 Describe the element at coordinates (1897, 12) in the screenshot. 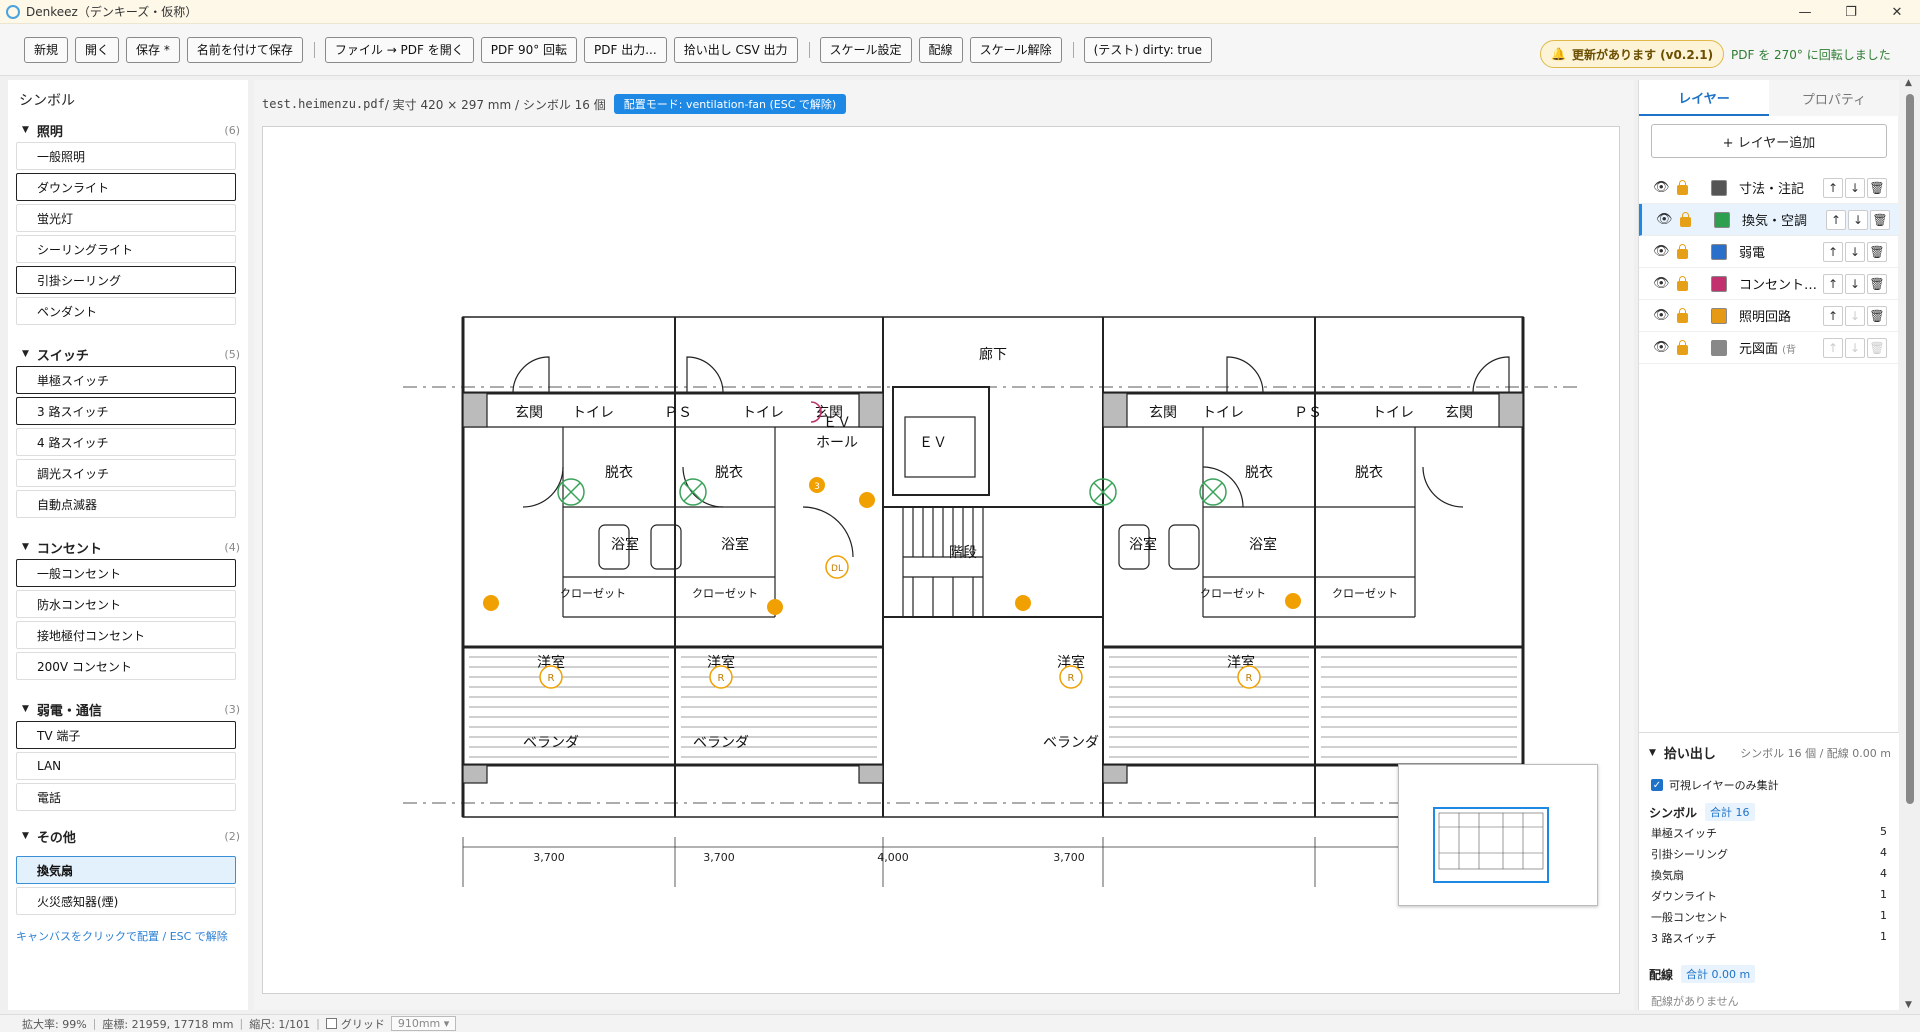

I see `close-button: ✕` at that location.